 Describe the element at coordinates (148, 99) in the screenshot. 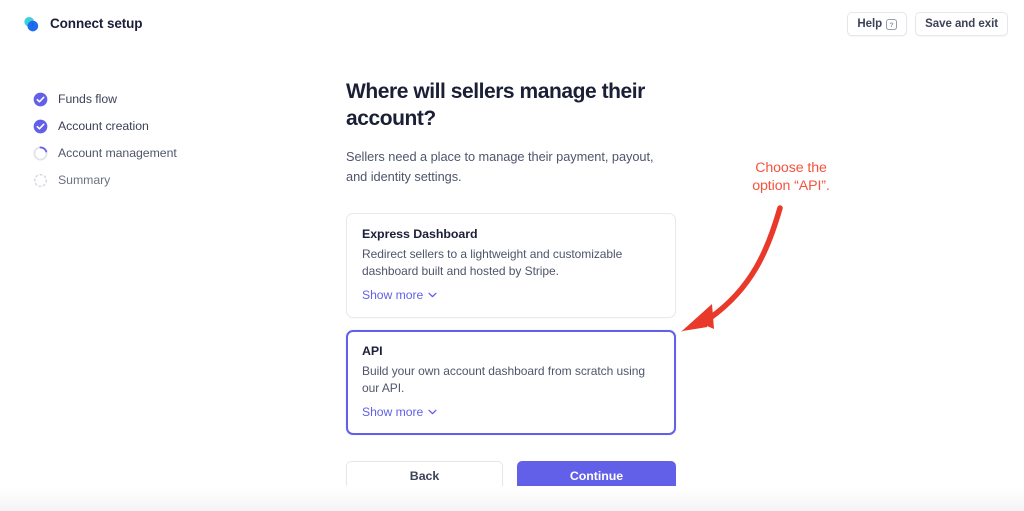

I see `sidebar-item-funds-flow: Funds flow` at that location.